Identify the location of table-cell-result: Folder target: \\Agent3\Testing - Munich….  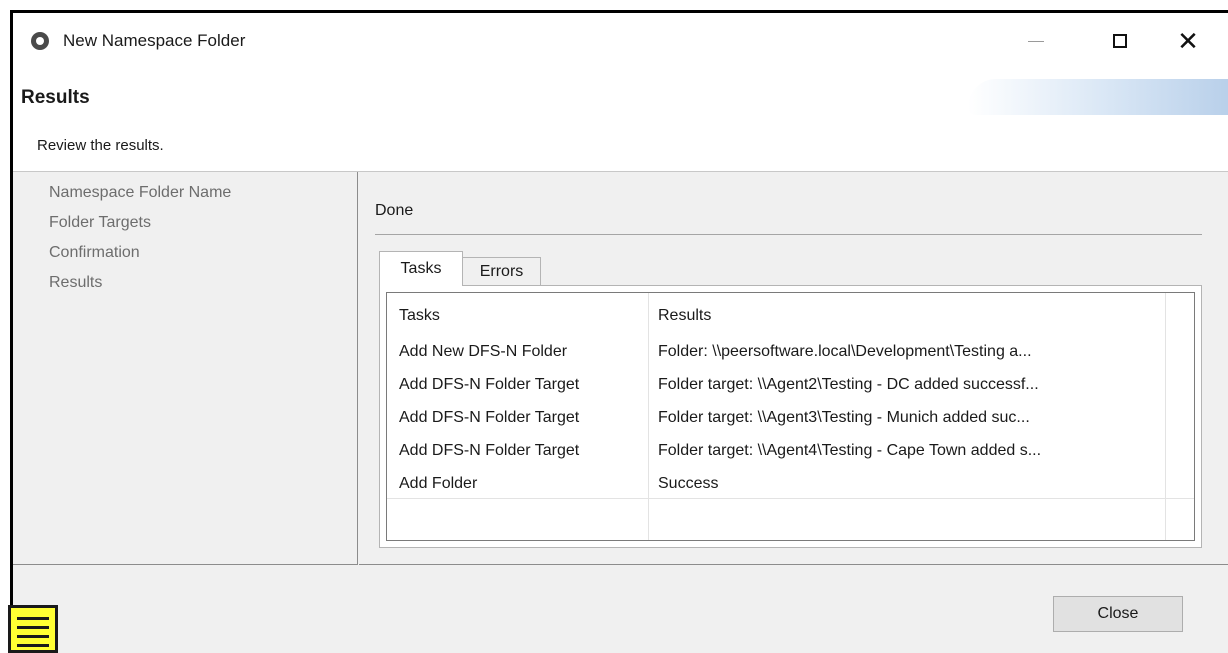
(844, 418).